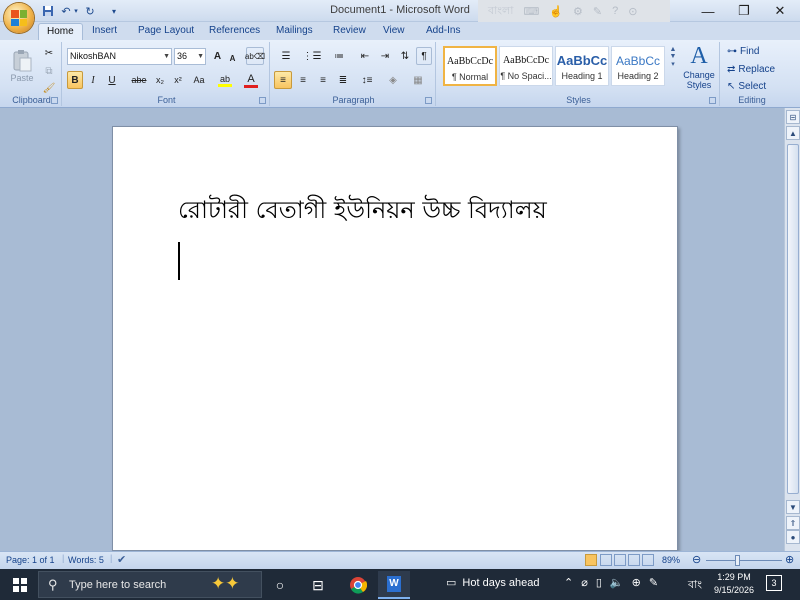 The image size is (800, 600). I want to click on browse-object-icon: ●, so click(793, 537).